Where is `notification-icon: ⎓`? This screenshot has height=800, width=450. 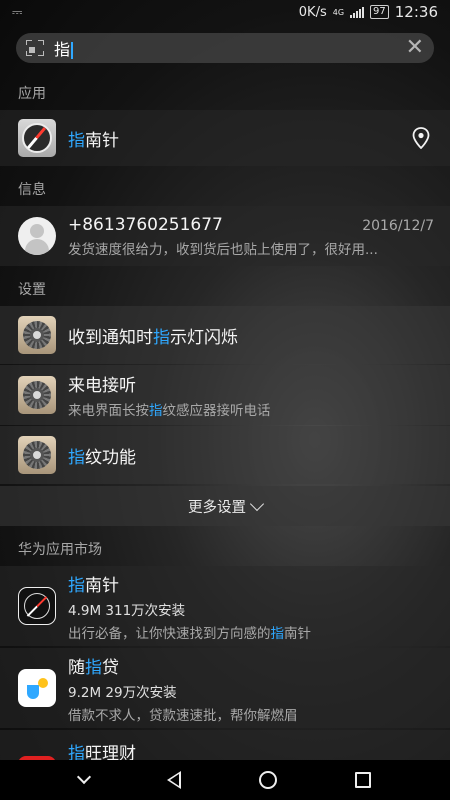
notification-icon: ⎓ is located at coordinates (17, 12).